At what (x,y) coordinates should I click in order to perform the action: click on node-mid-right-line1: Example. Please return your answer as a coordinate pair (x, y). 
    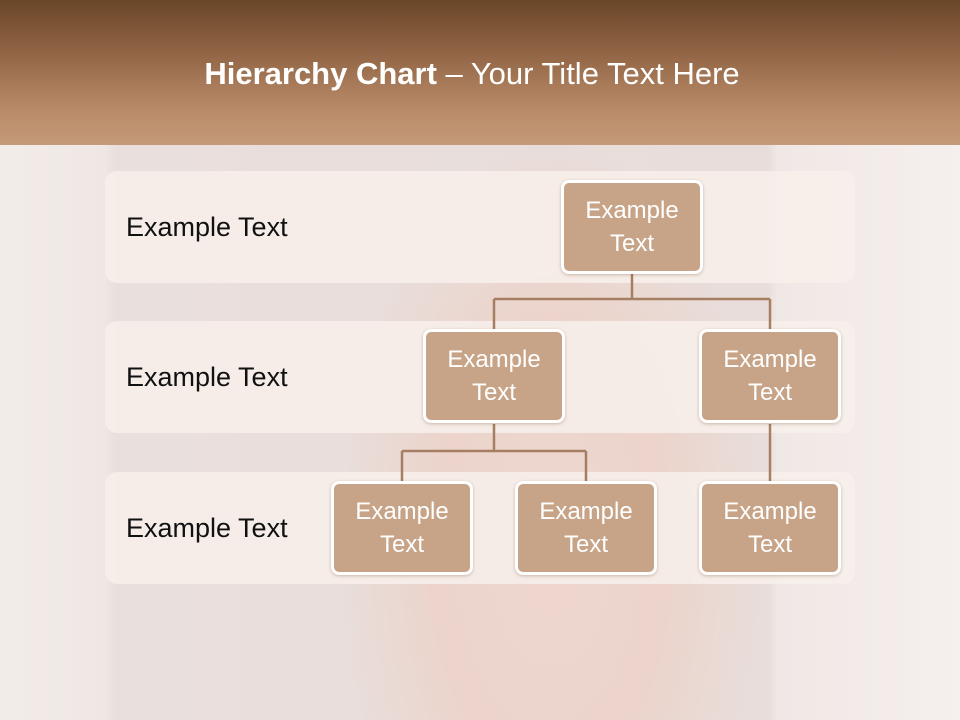
    Looking at the image, I should click on (770, 359).